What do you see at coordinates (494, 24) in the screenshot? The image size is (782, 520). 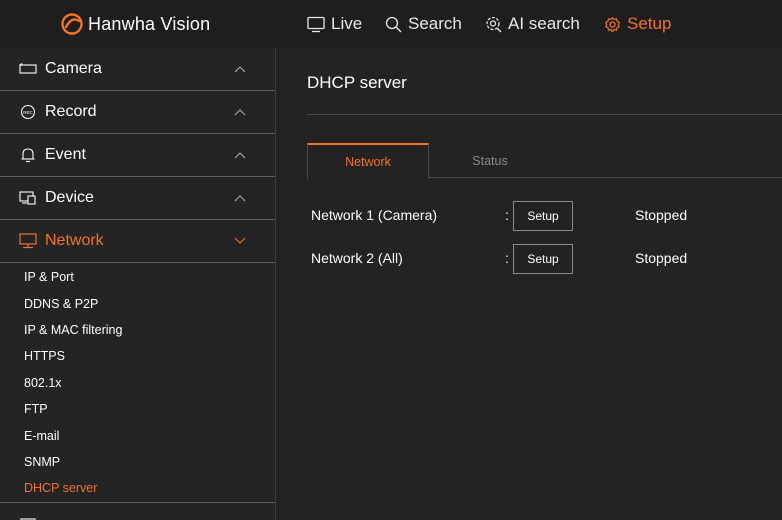 I see `ai-search-icon` at bounding box center [494, 24].